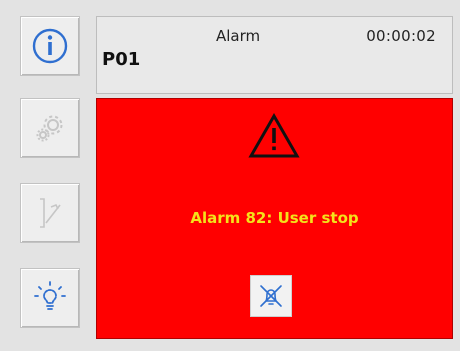 The height and width of the screenshot is (351, 460). I want to click on info-button, so click(50, 46).